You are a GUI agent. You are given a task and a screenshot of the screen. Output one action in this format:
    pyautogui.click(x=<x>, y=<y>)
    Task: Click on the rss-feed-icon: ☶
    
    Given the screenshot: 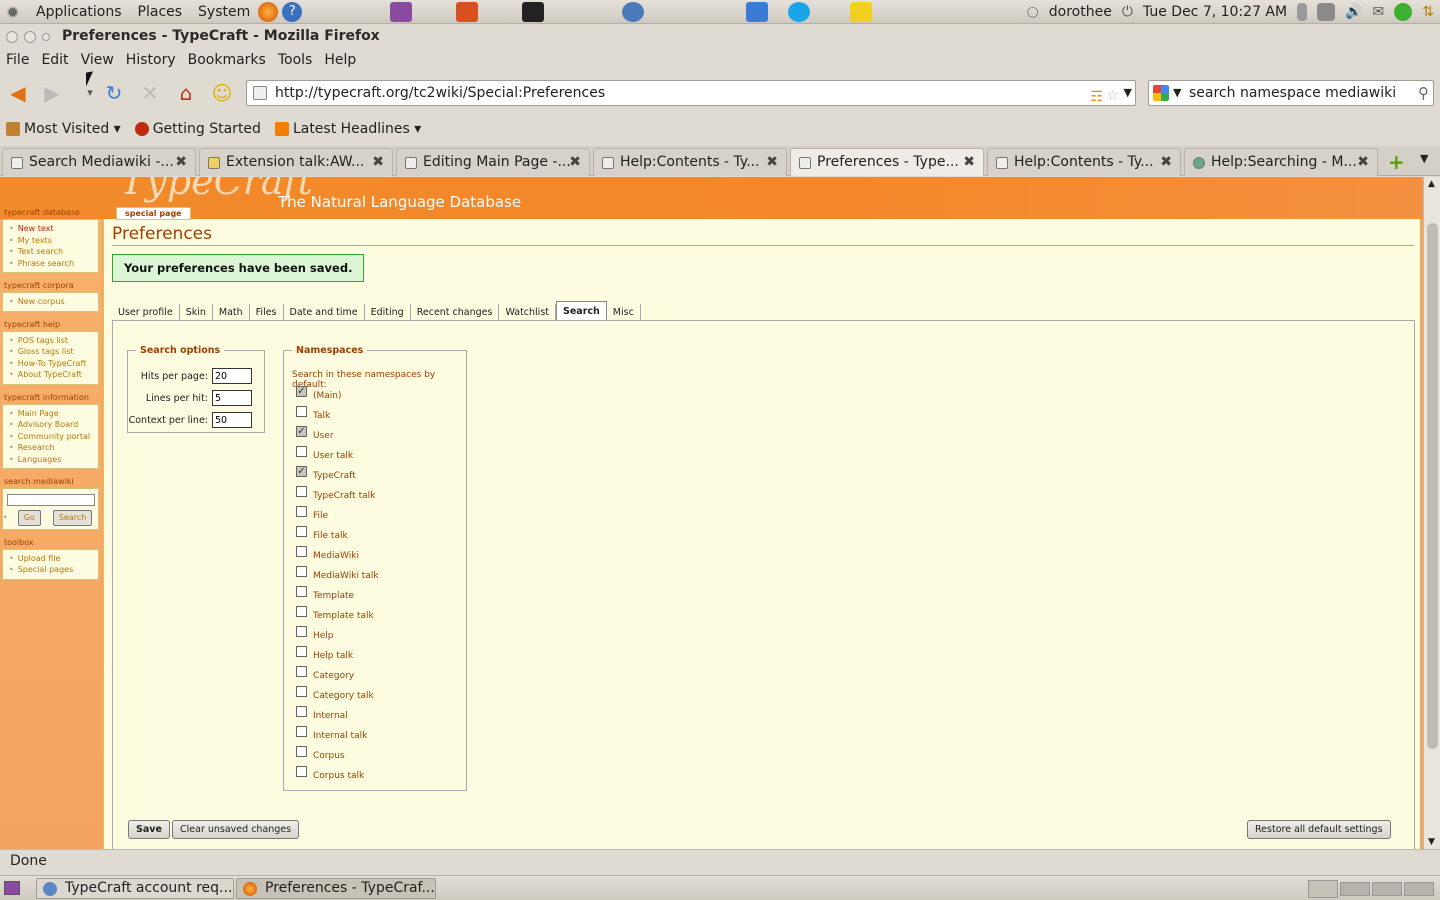 What is the action you would take?
    pyautogui.click(x=1096, y=97)
    